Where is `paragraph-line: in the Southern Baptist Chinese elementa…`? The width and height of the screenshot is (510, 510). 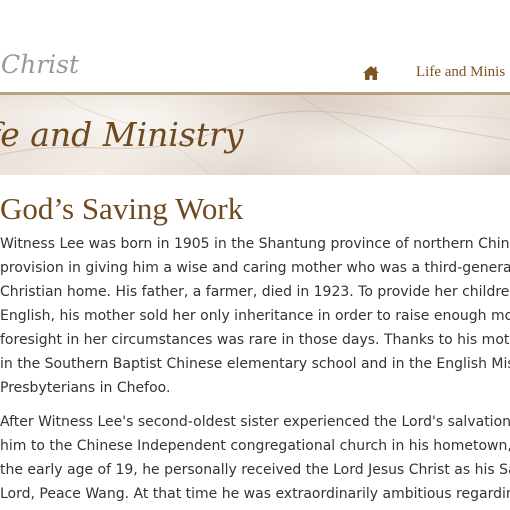 paragraph-line: in the Southern Baptist Chinese elementa… is located at coordinates (255, 364).